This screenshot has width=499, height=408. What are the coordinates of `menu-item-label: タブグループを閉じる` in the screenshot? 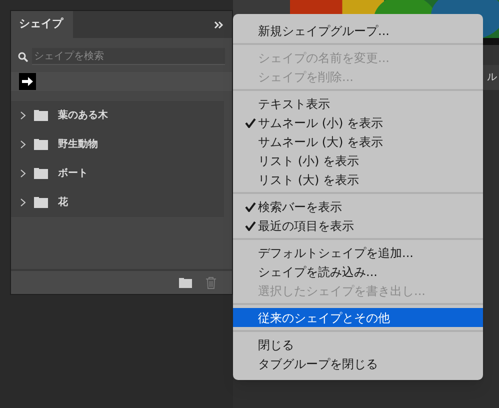 It's located at (318, 364).